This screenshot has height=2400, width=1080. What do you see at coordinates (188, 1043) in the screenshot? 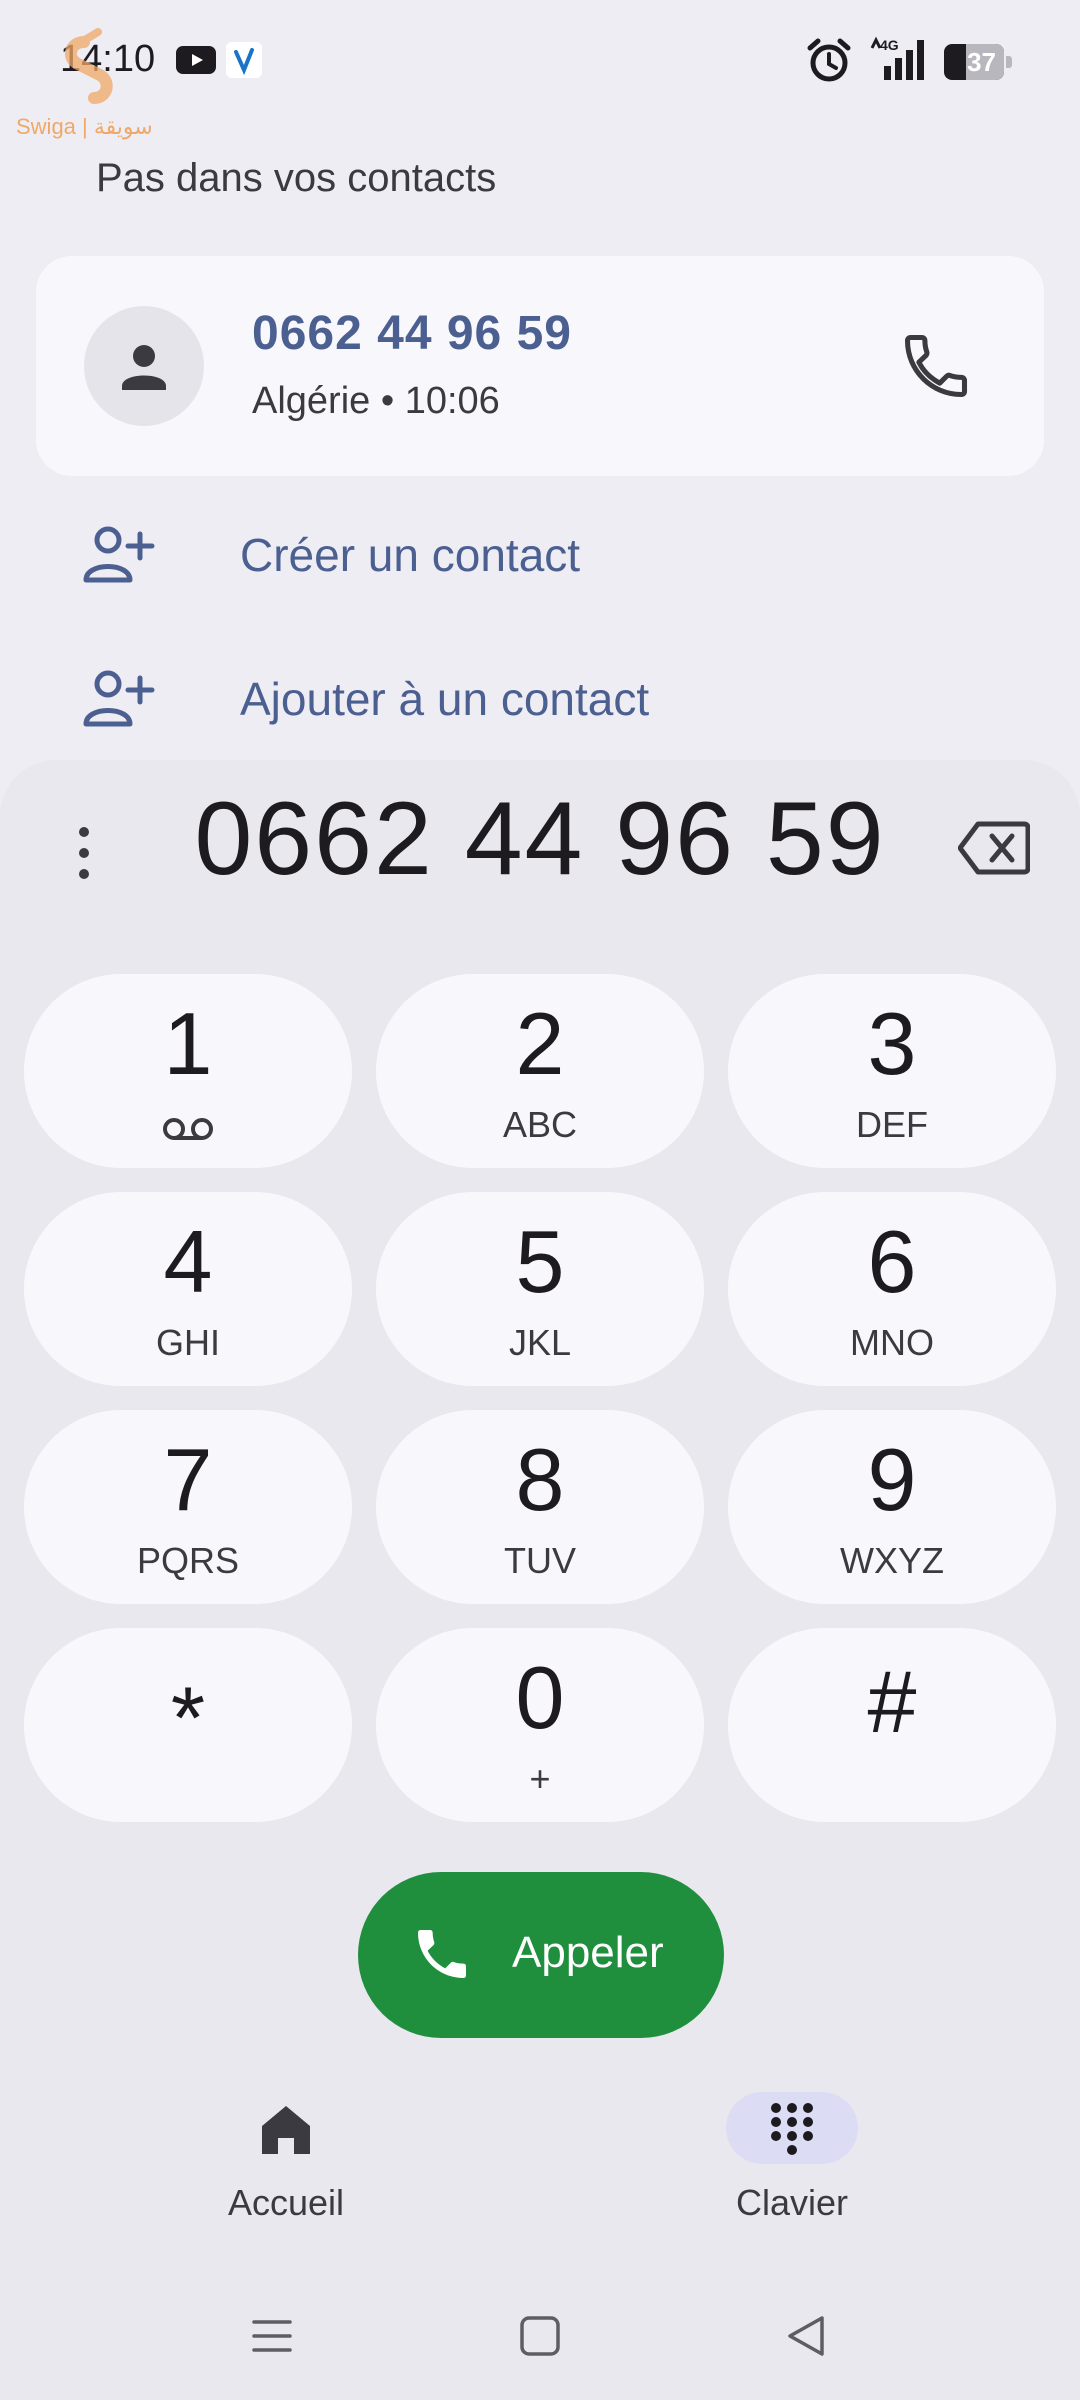
I see `key-digit: 1` at bounding box center [188, 1043].